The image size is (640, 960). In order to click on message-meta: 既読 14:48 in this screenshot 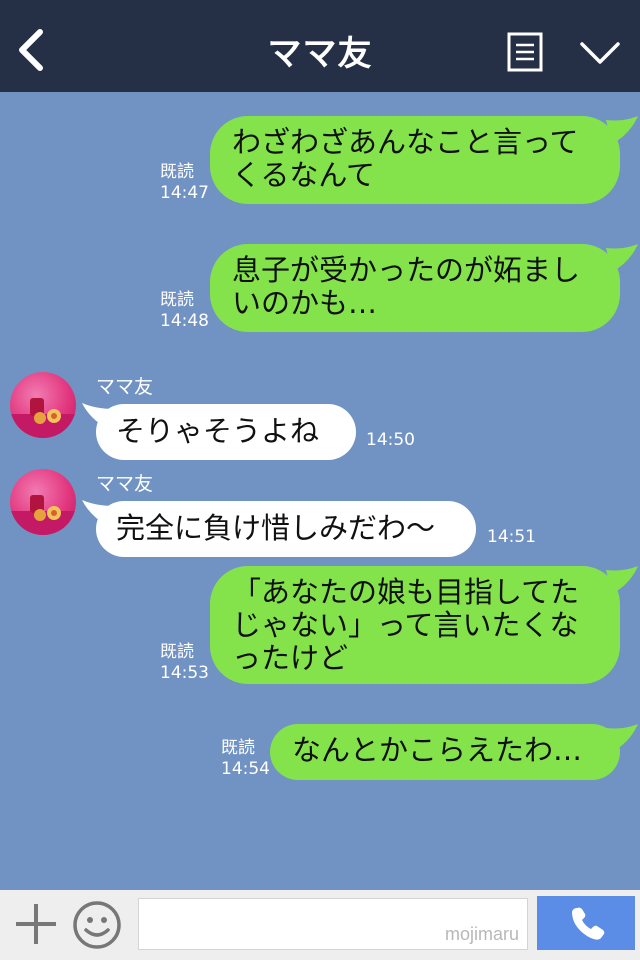, I will do `click(184, 311)`.